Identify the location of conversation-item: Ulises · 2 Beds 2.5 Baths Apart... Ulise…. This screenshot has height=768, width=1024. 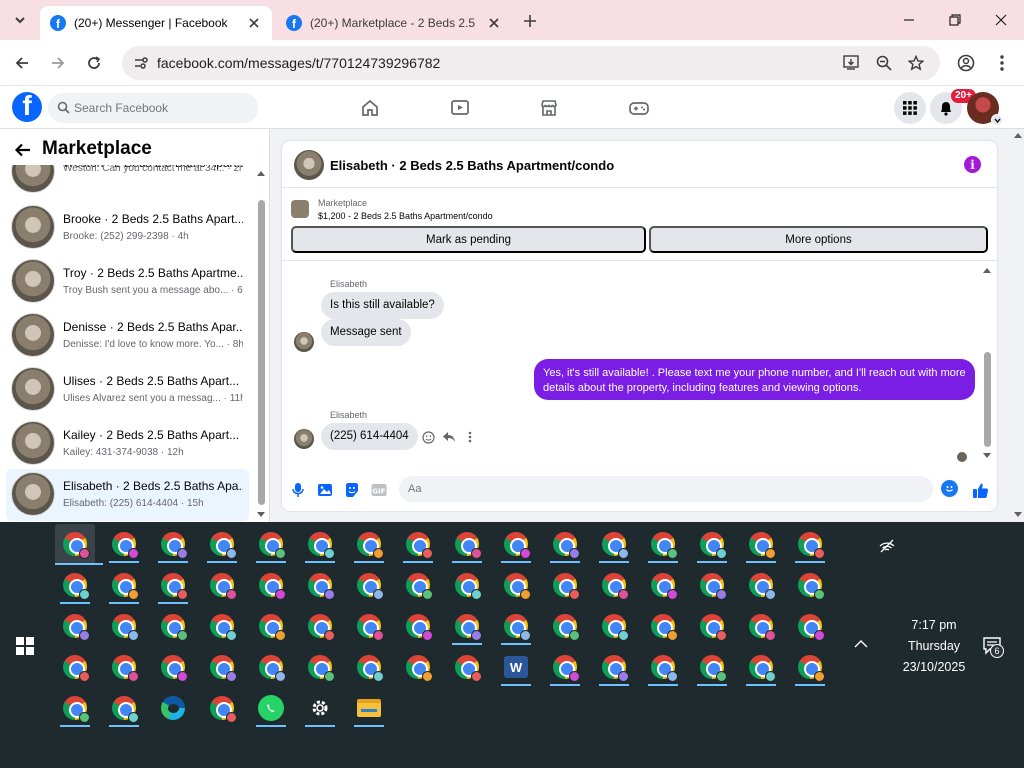
(127, 390).